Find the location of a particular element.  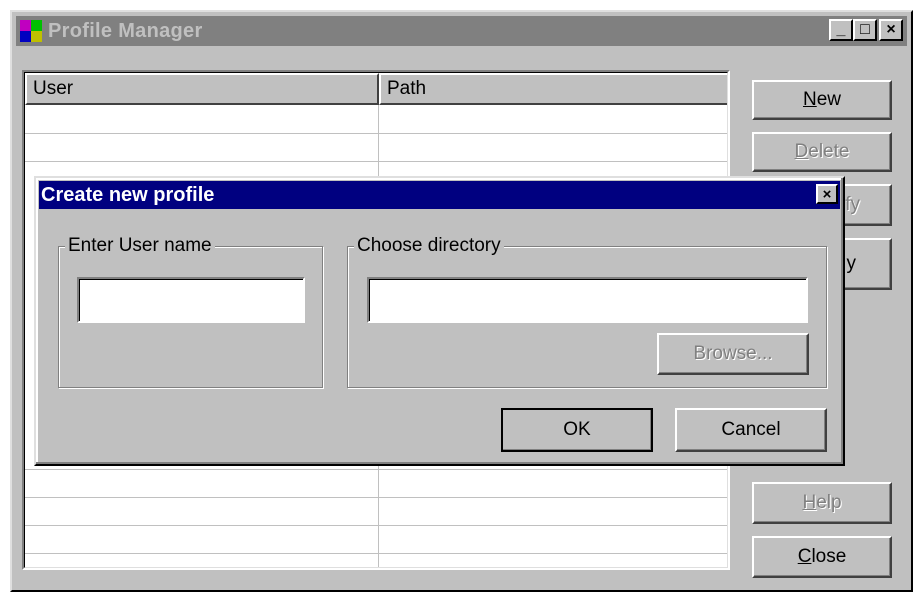

dialog-title-bar: Create new profile × is located at coordinates (439, 195).